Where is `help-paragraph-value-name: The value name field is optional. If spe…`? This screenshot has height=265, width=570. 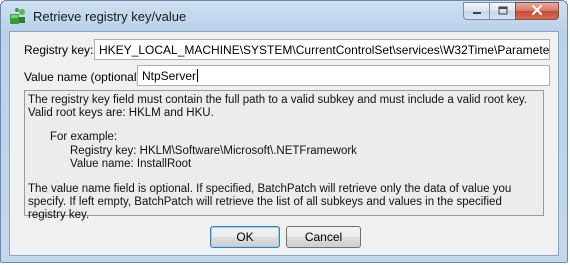
help-paragraph-value-name: The value name field is optional. If spe… is located at coordinates (270, 202).